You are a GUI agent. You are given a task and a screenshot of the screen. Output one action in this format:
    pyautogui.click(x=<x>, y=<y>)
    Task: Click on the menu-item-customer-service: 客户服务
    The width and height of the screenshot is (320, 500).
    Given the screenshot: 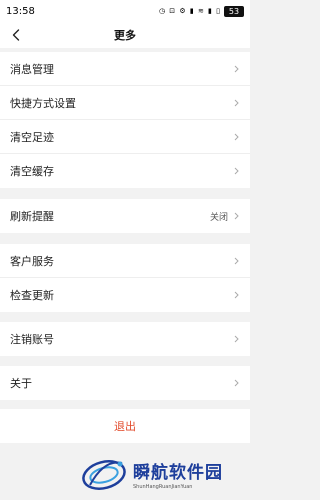 What is the action you would take?
    pyautogui.click(x=125, y=261)
    